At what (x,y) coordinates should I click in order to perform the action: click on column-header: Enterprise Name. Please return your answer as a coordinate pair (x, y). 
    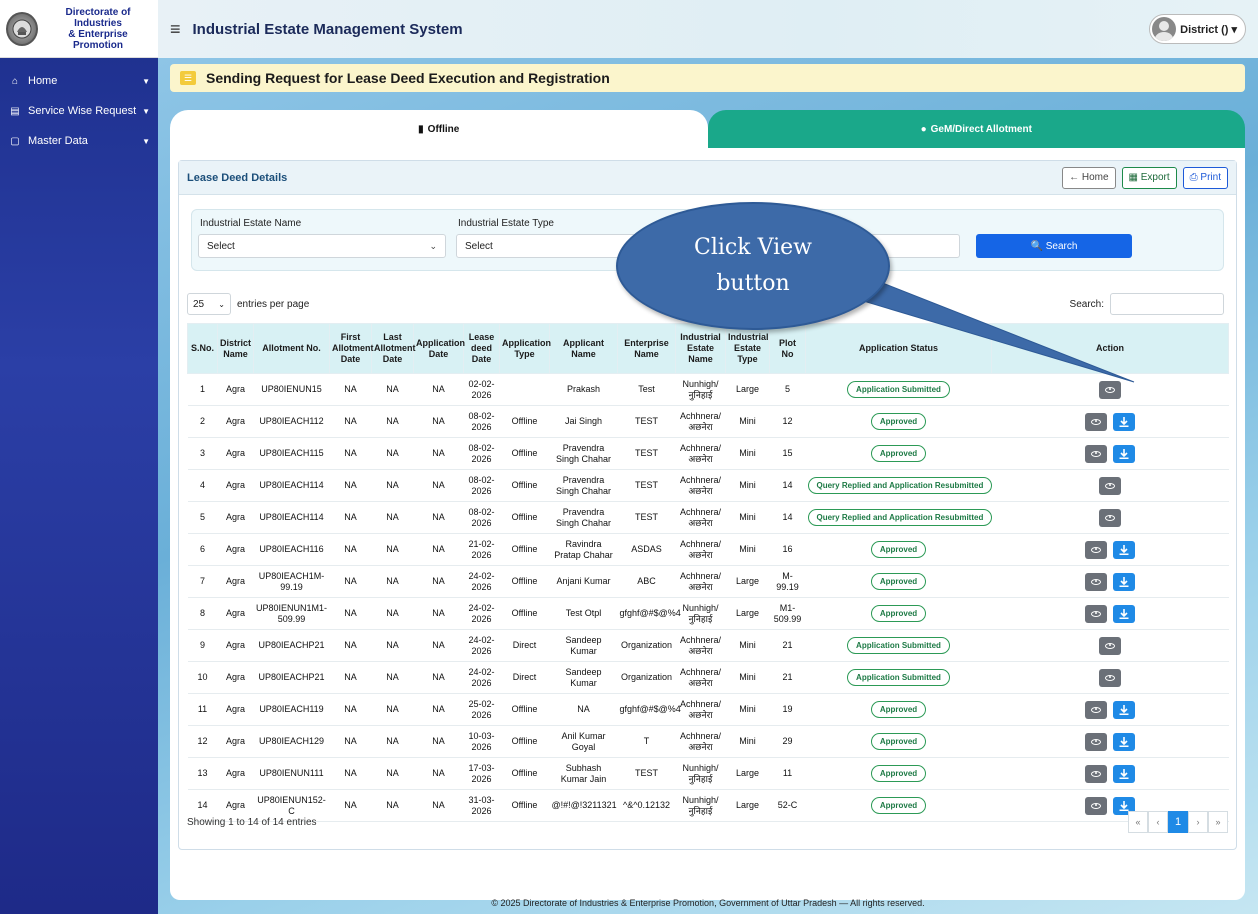
    Looking at the image, I should click on (646, 348).